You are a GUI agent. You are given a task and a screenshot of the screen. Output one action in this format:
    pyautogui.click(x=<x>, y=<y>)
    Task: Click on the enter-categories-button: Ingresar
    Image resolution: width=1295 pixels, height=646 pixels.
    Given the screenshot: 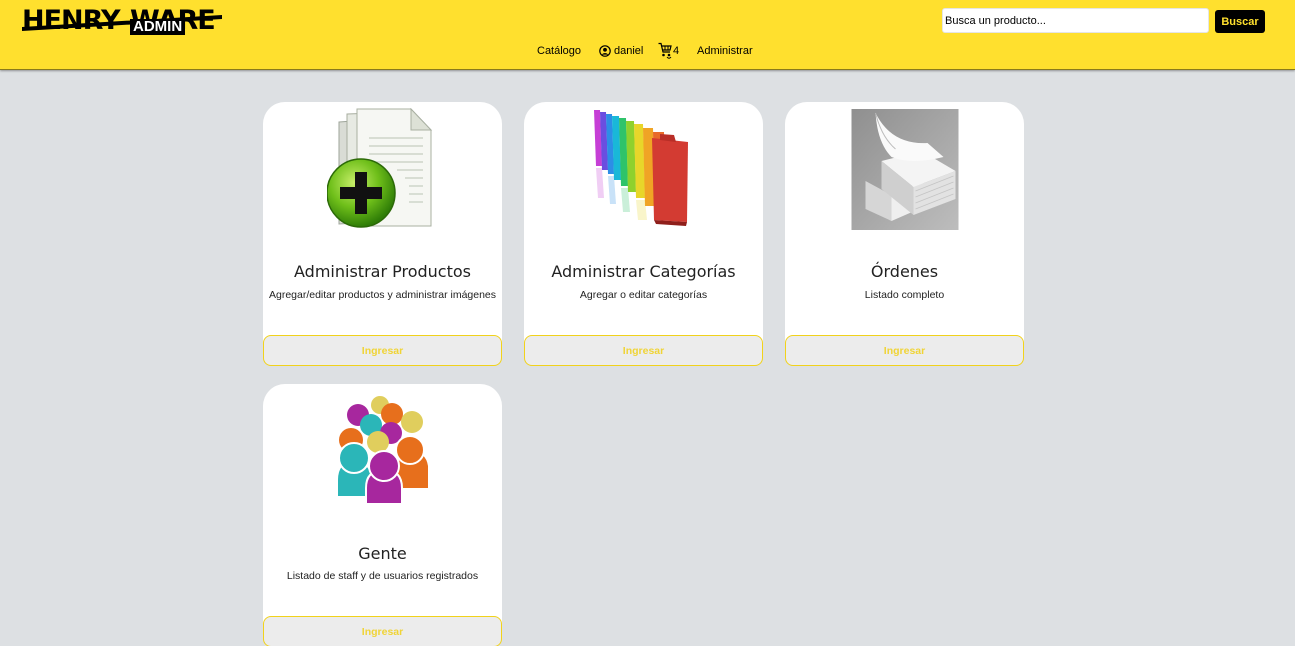 What is the action you would take?
    pyautogui.click(x=643, y=350)
    